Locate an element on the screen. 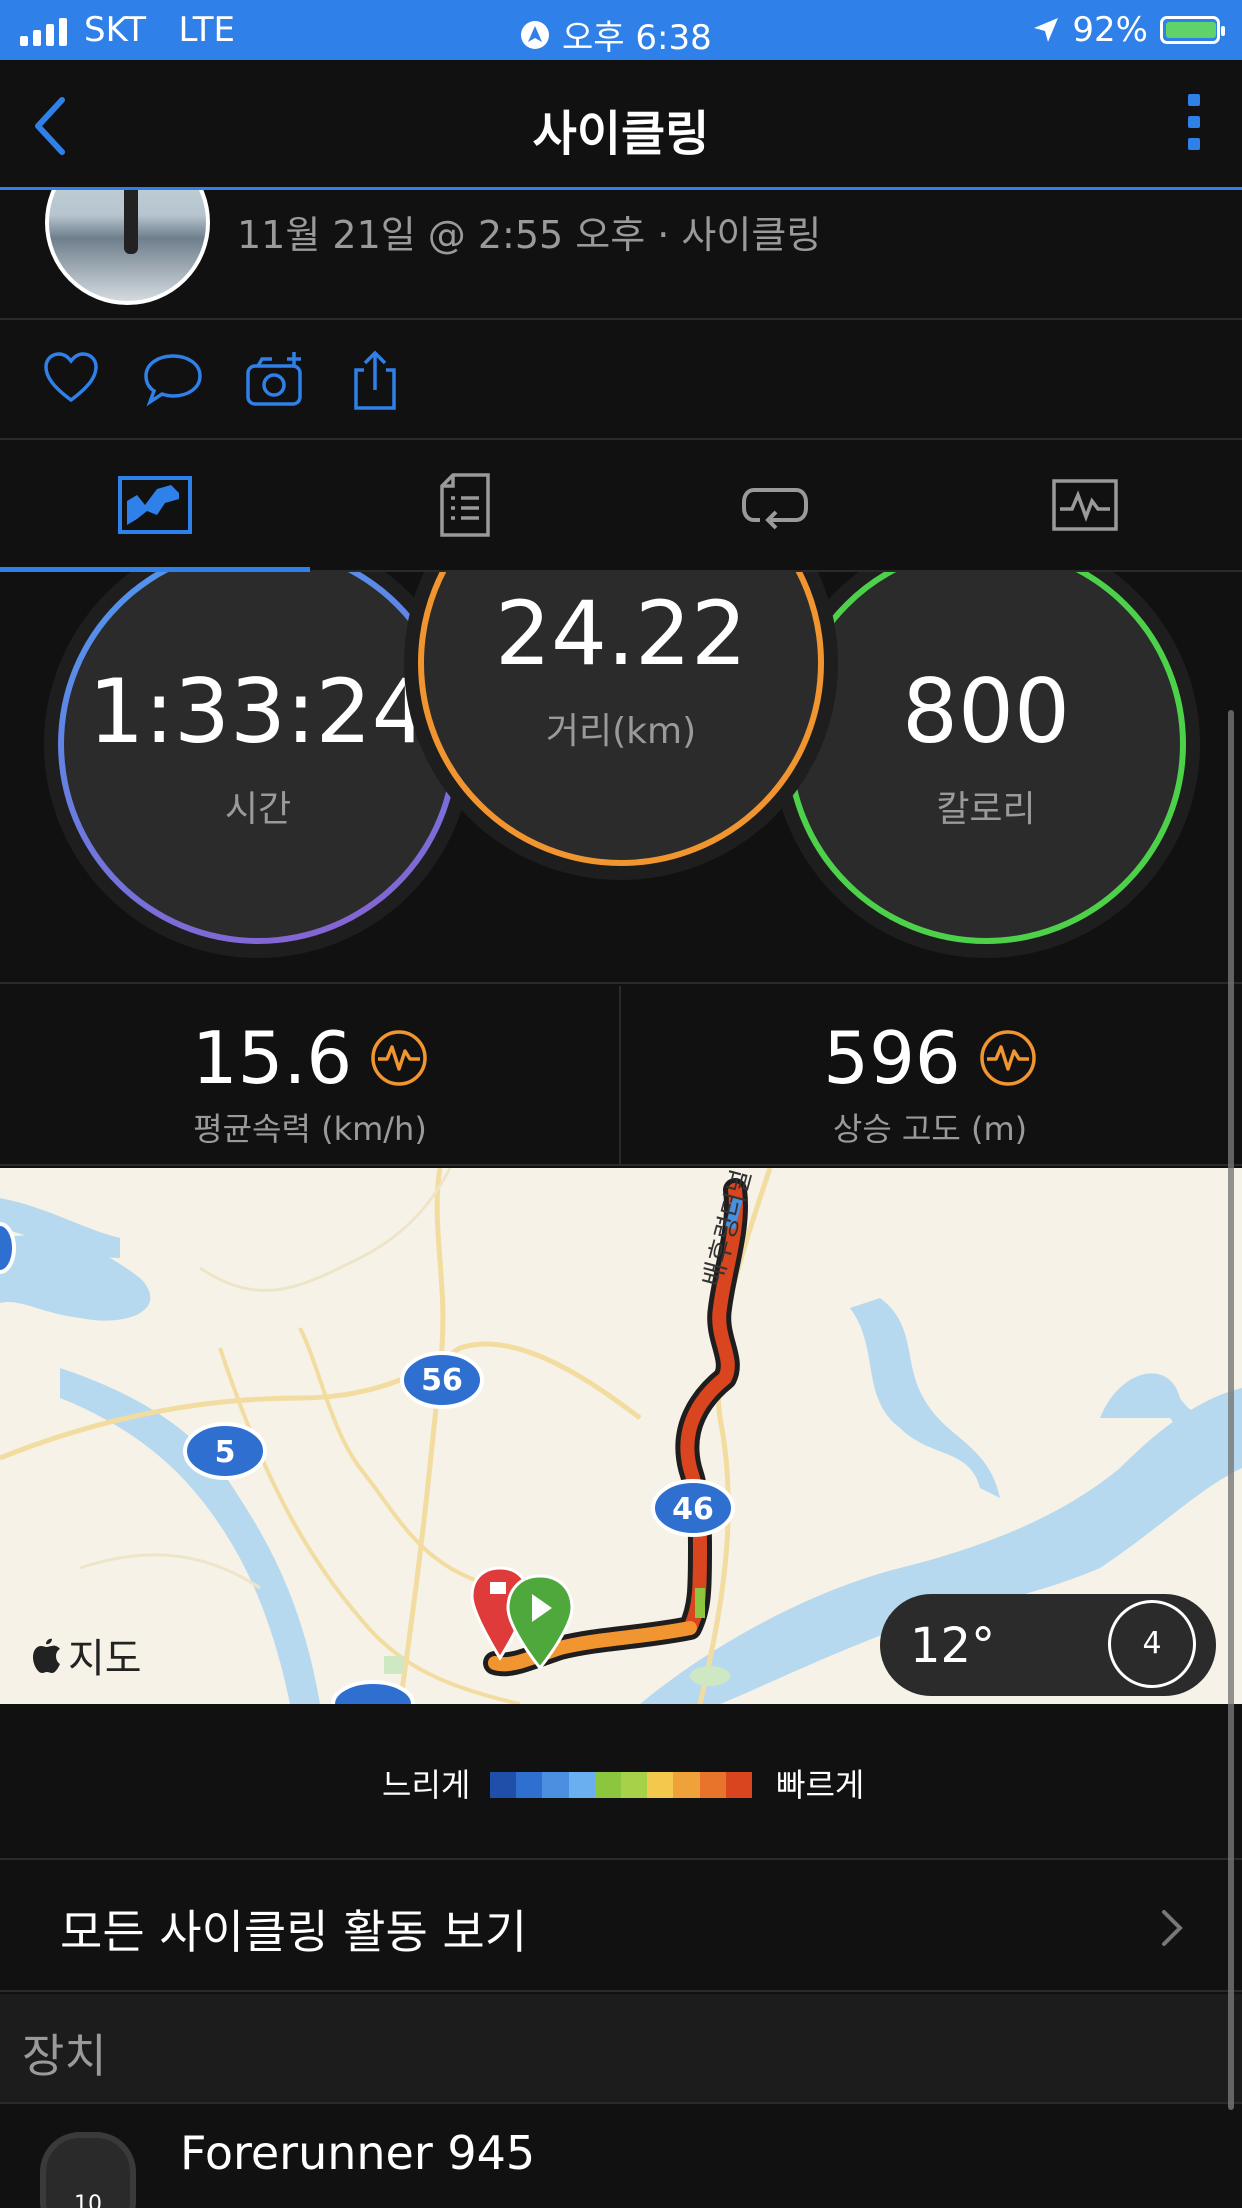  like-icon is located at coordinates (71, 380).